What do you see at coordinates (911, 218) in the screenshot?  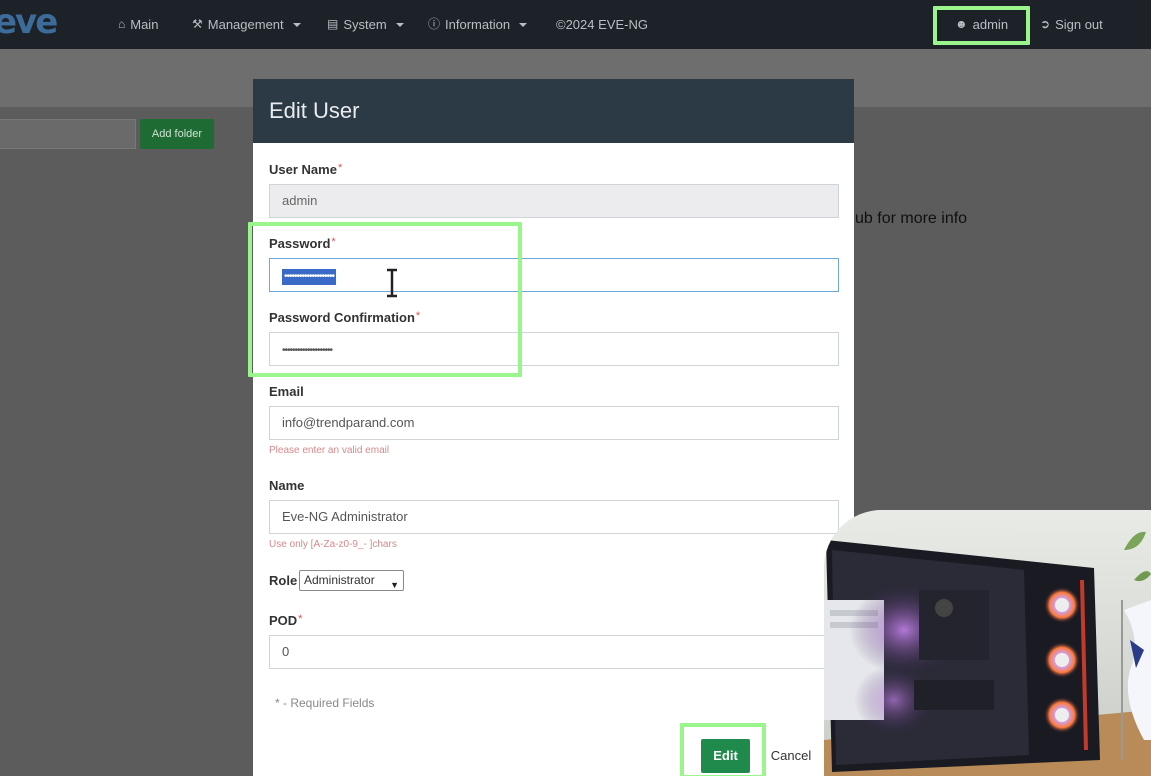 I see `background-info-text: ub for more info` at bounding box center [911, 218].